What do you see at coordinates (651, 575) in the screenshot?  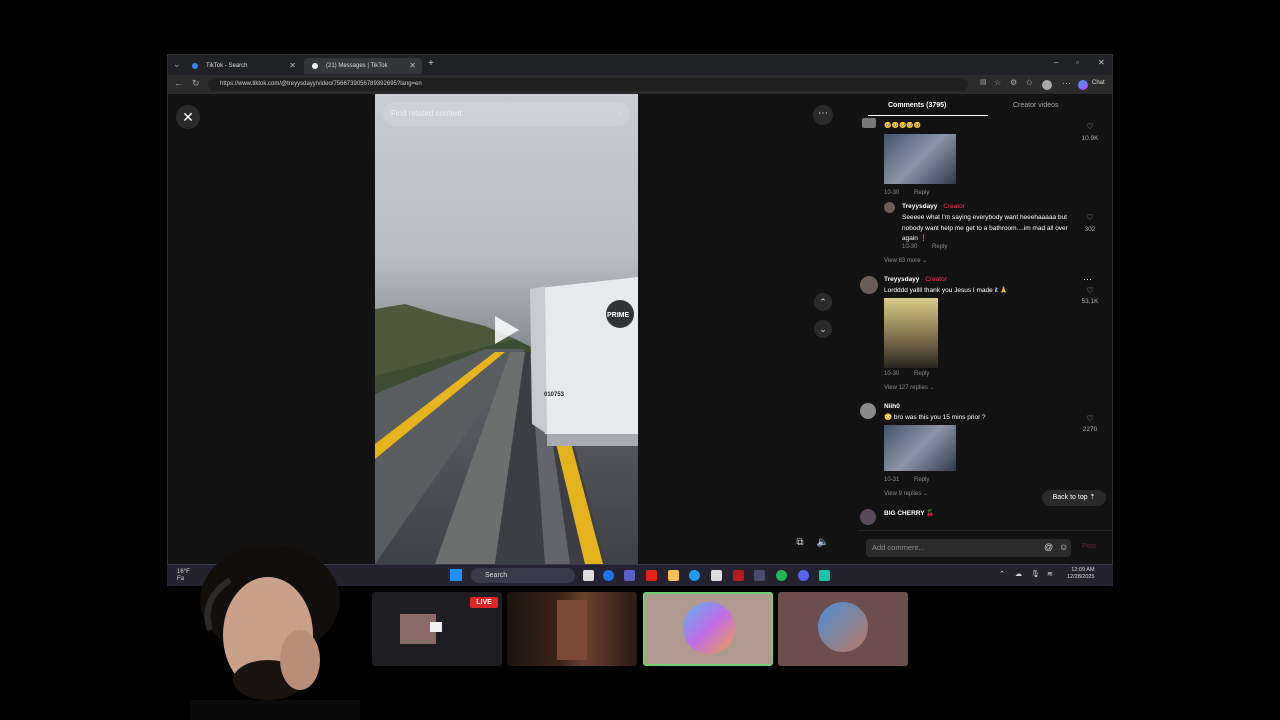 I see `youtube-icon` at bounding box center [651, 575].